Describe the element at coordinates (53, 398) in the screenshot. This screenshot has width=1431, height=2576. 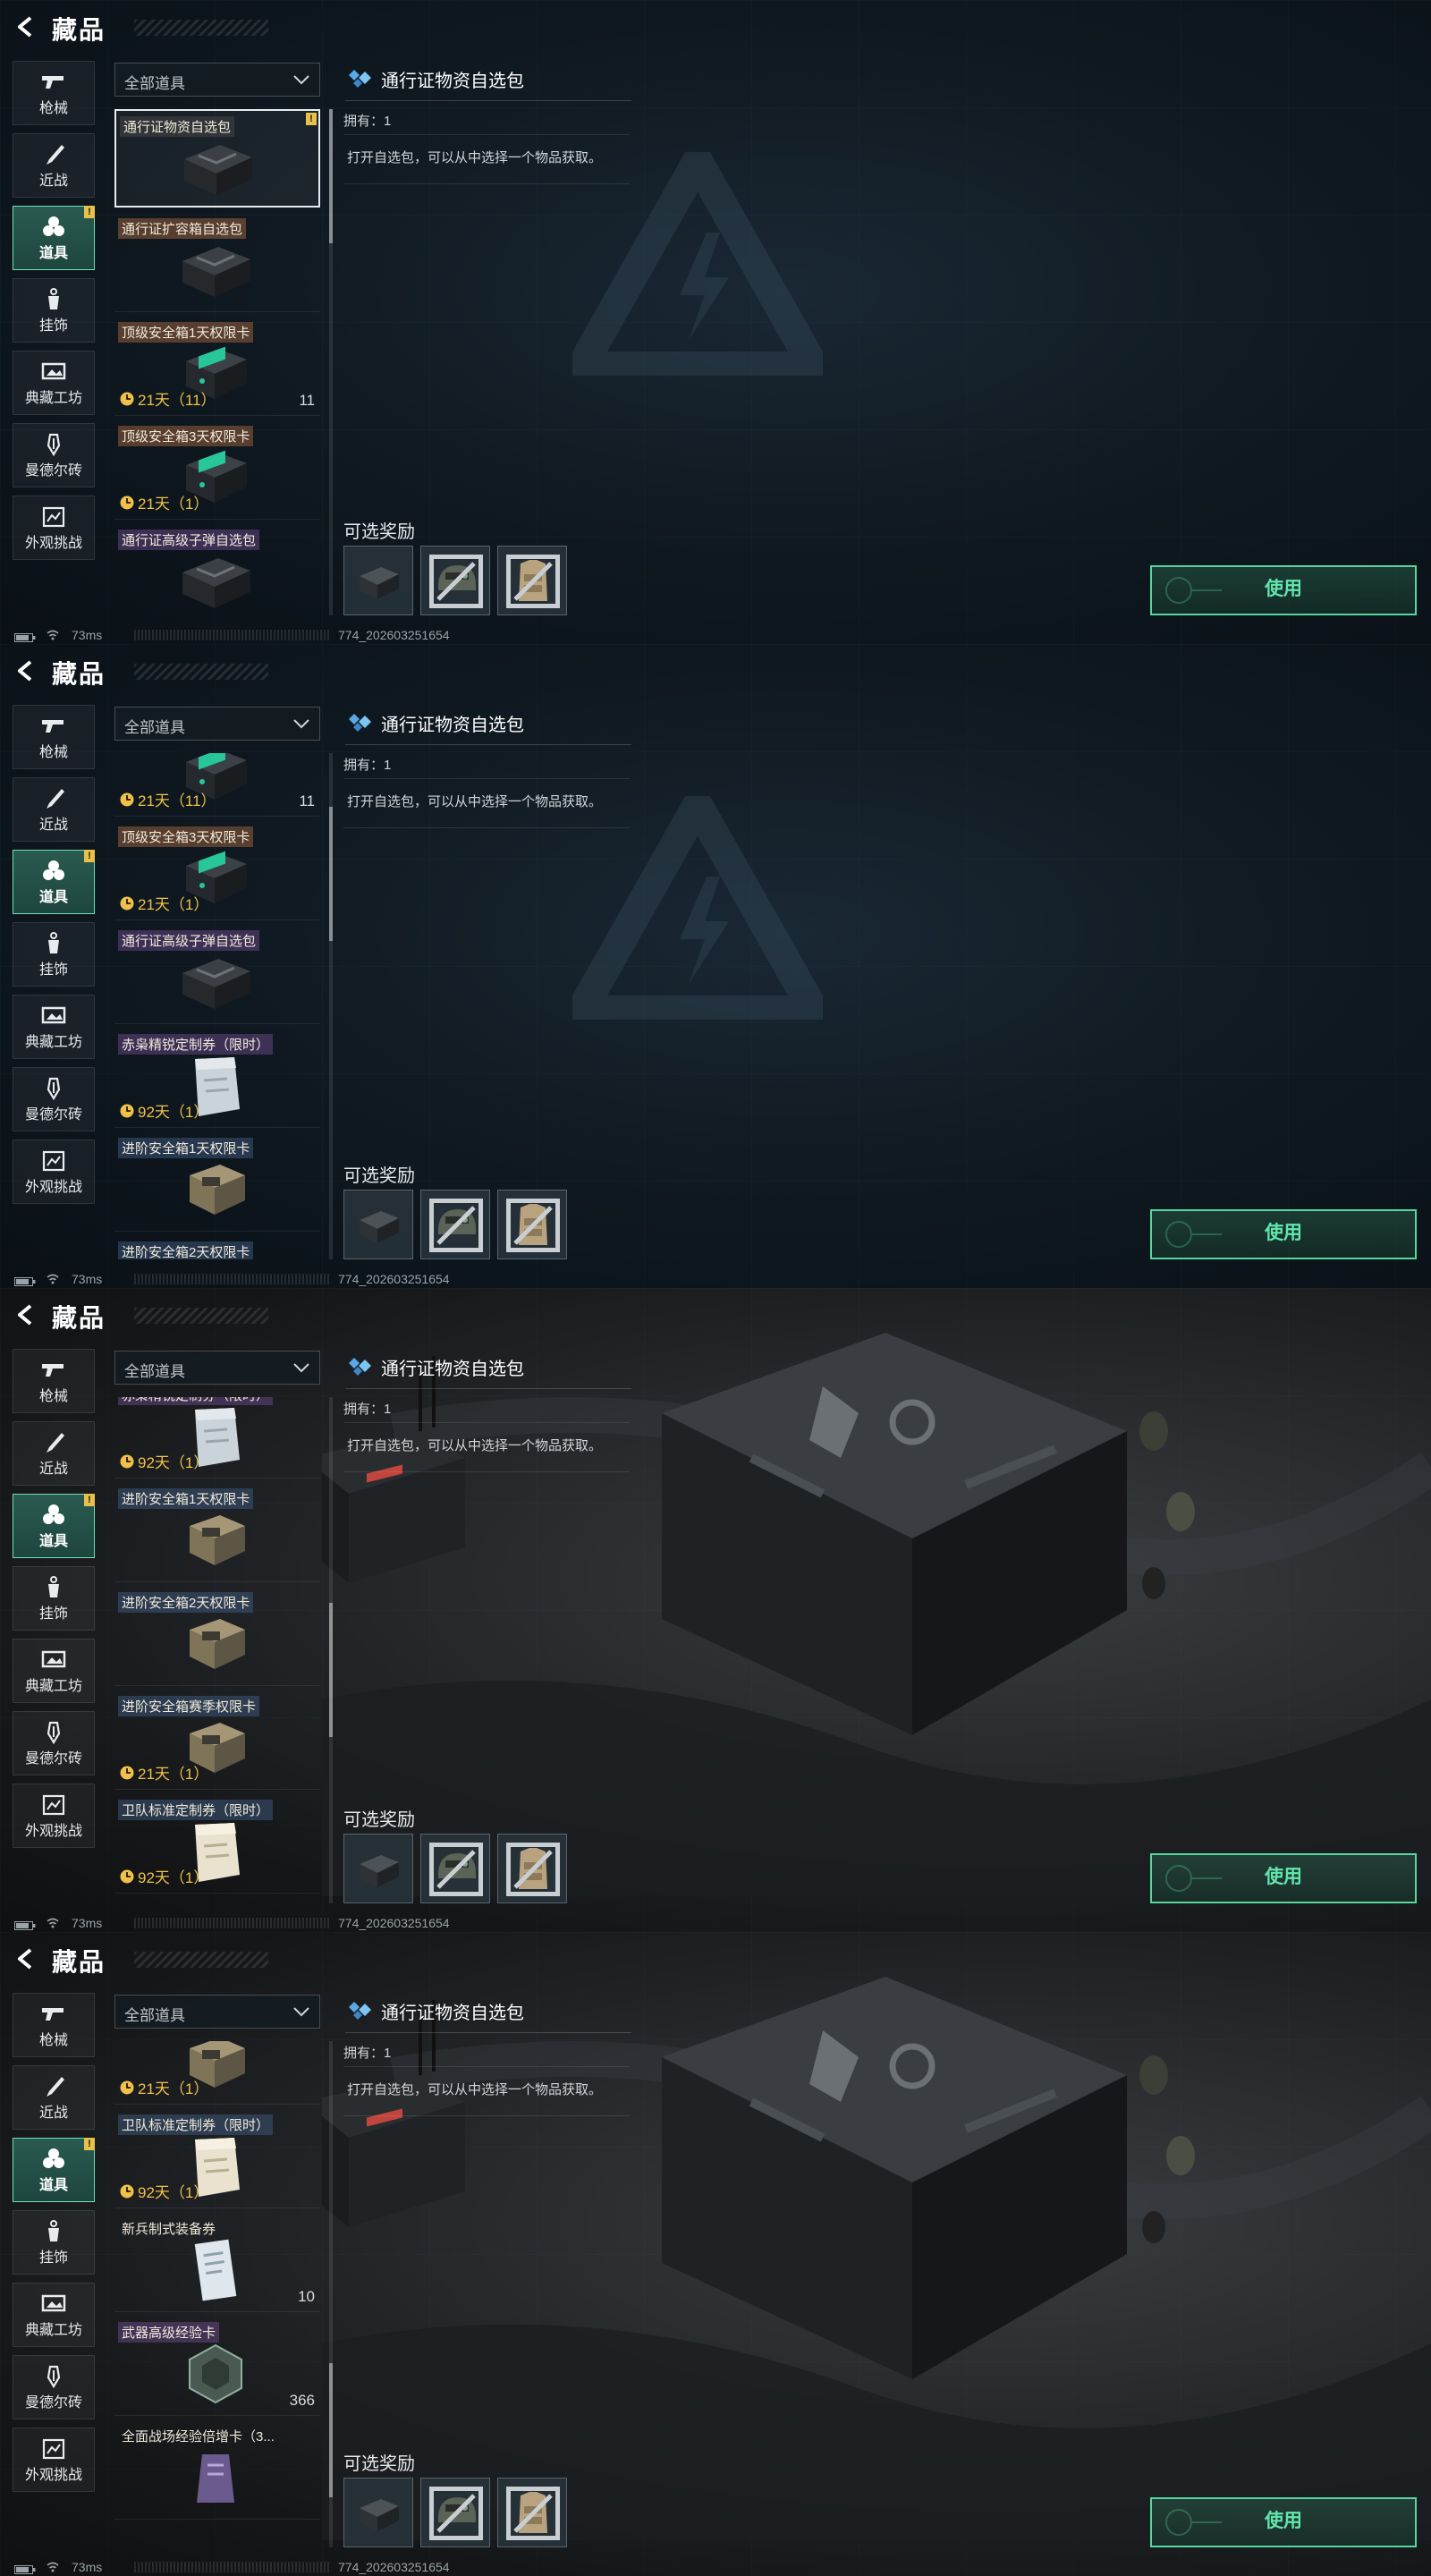
I see `nav-item-label: 典藏工坊` at that location.